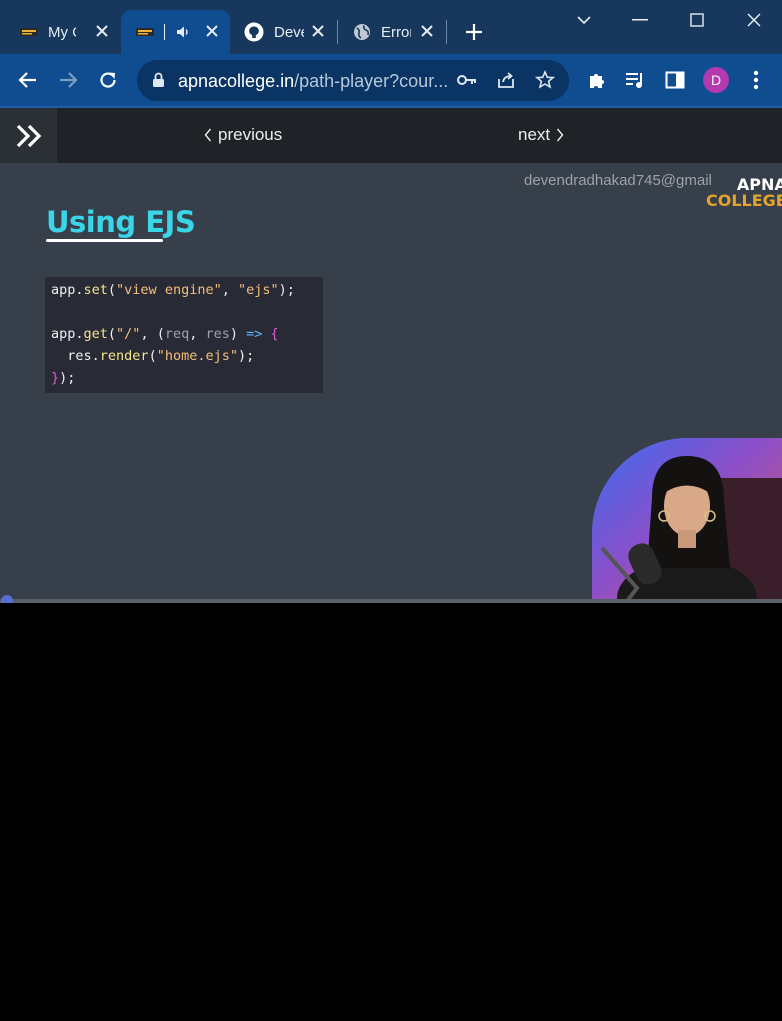 This screenshot has width=782, height=1021. What do you see at coordinates (63, 378) in the screenshot?
I see `code-line: });` at bounding box center [63, 378].